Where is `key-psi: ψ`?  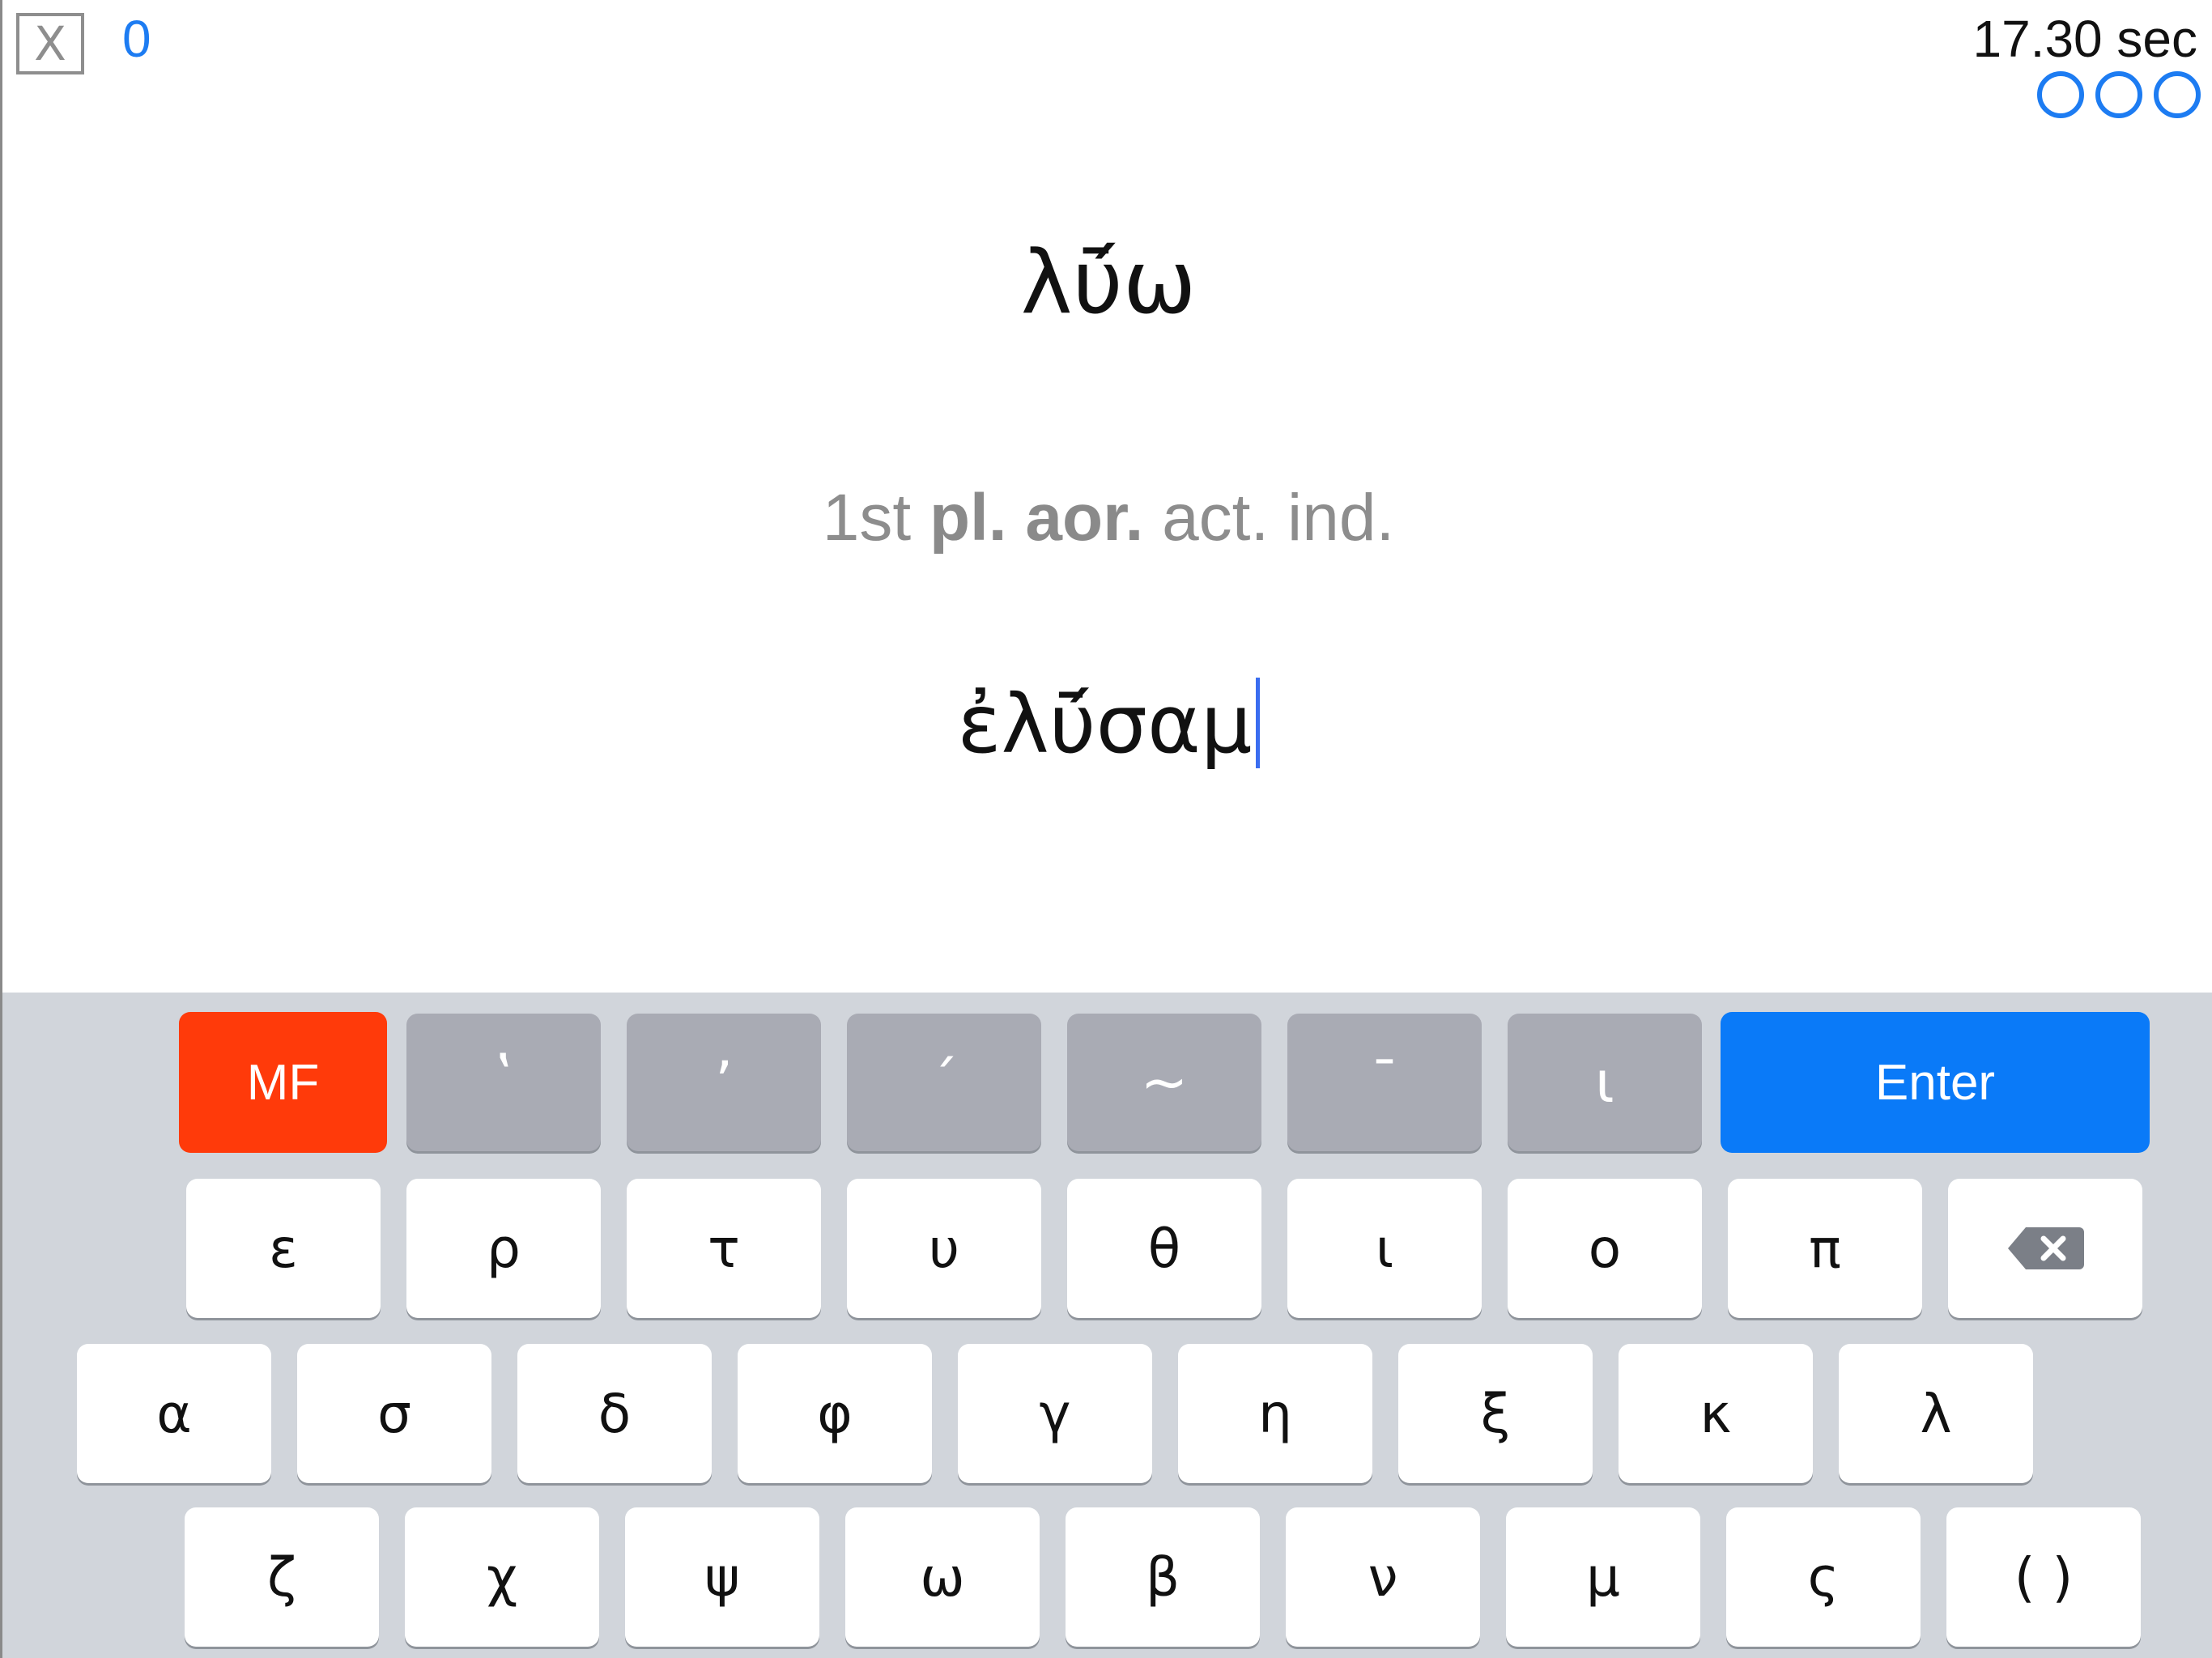 key-psi: ψ is located at coordinates (722, 1577).